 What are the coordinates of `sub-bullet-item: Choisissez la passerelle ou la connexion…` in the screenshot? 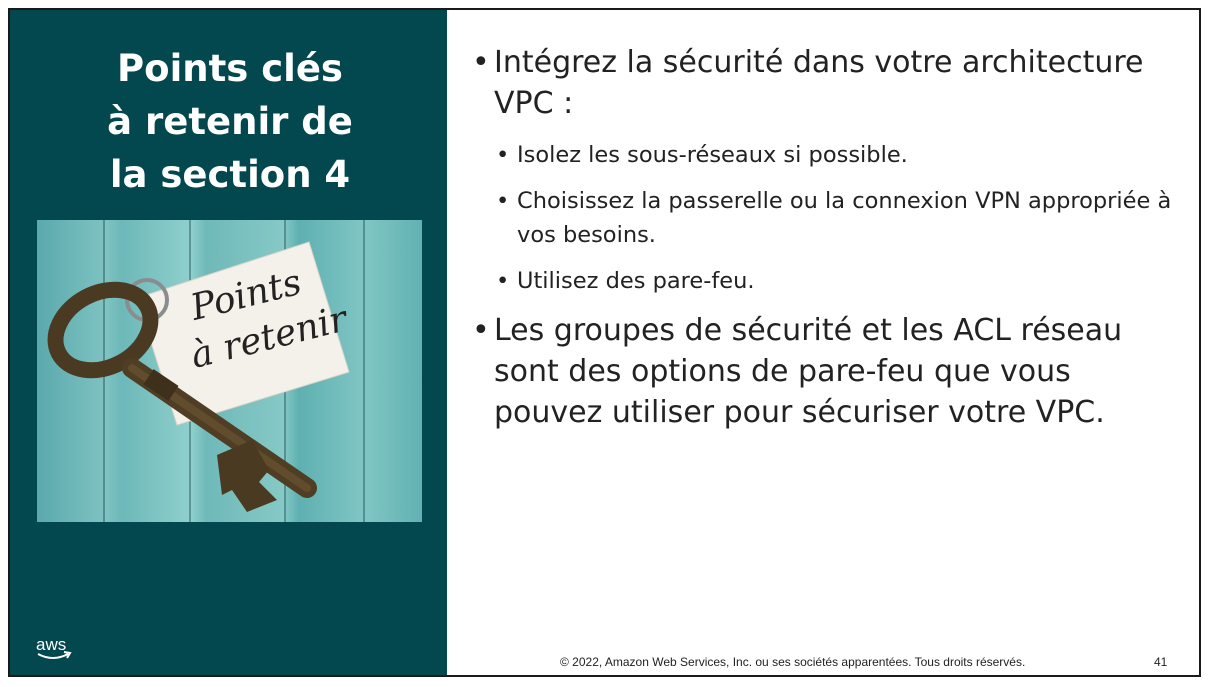 It's located at (822, 218).